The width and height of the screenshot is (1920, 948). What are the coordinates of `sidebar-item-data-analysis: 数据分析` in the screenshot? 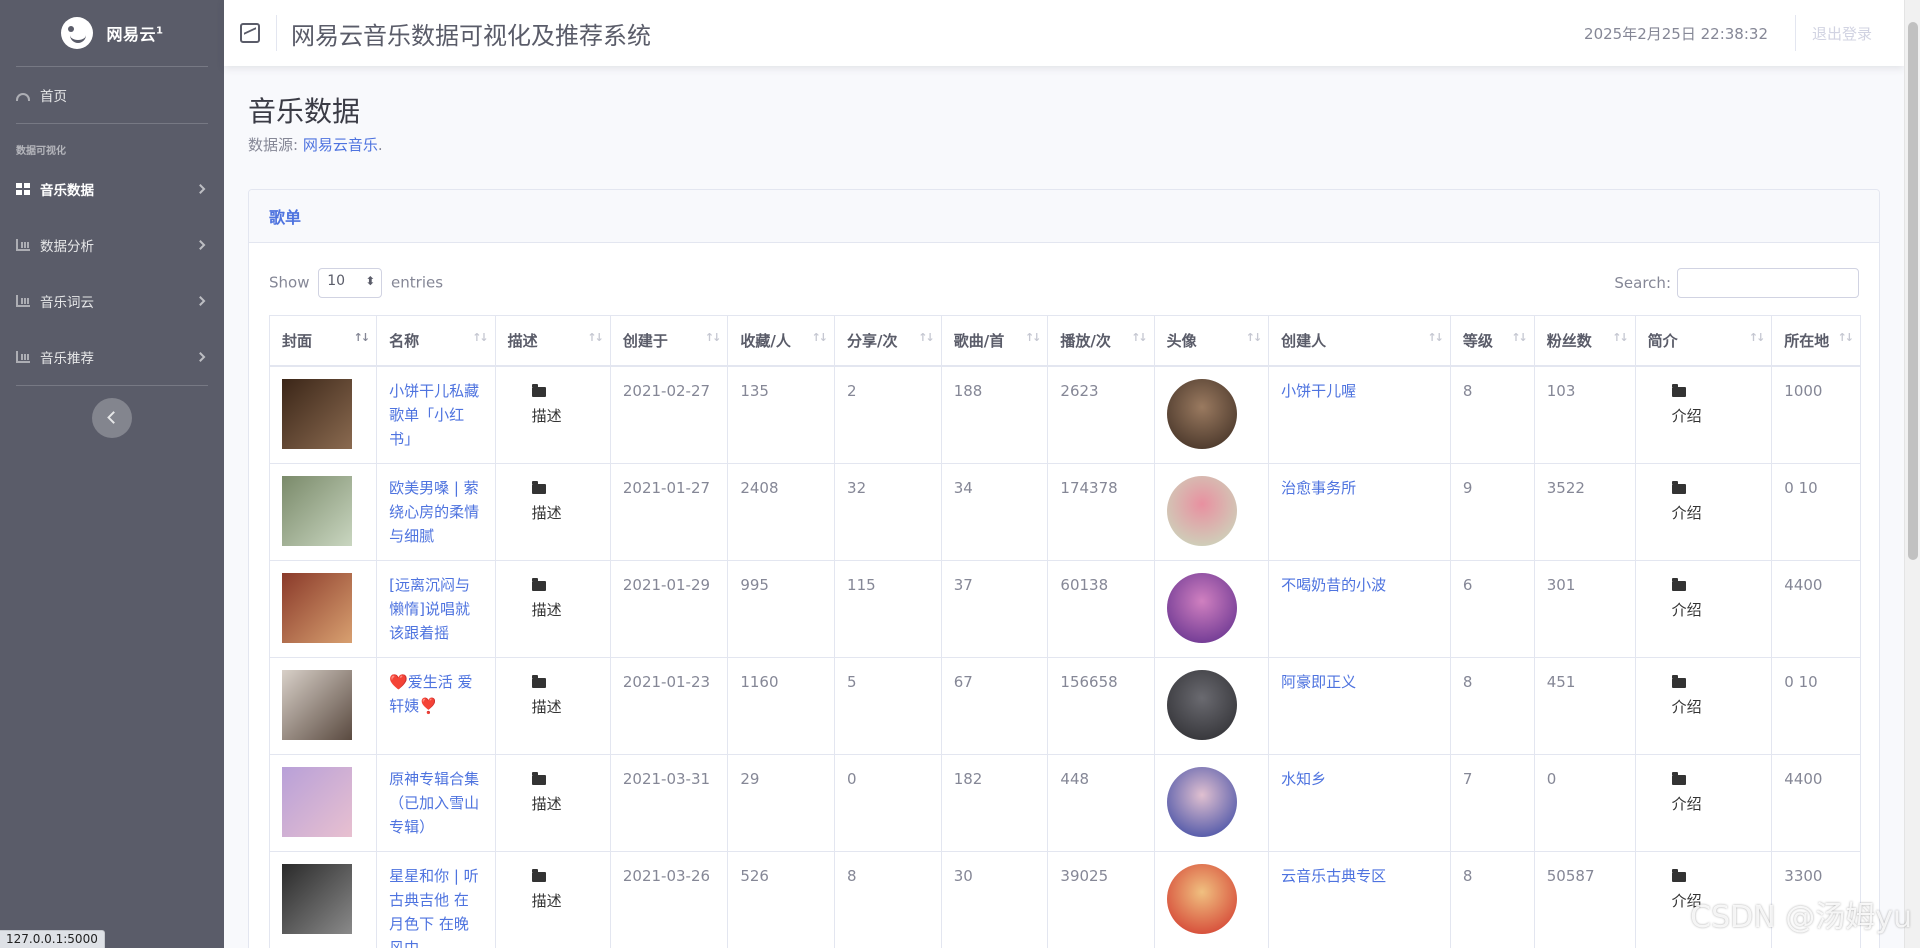 It's located at (112, 245).